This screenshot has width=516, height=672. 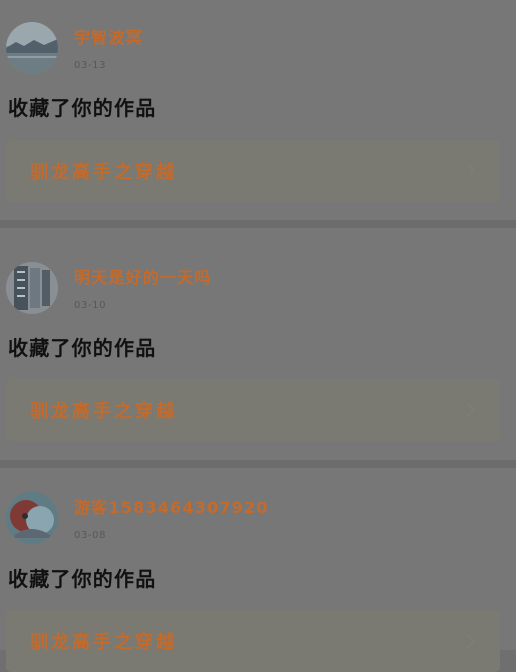 What do you see at coordinates (143, 278) in the screenshot?
I see `username: 明天是好的一天吗` at bounding box center [143, 278].